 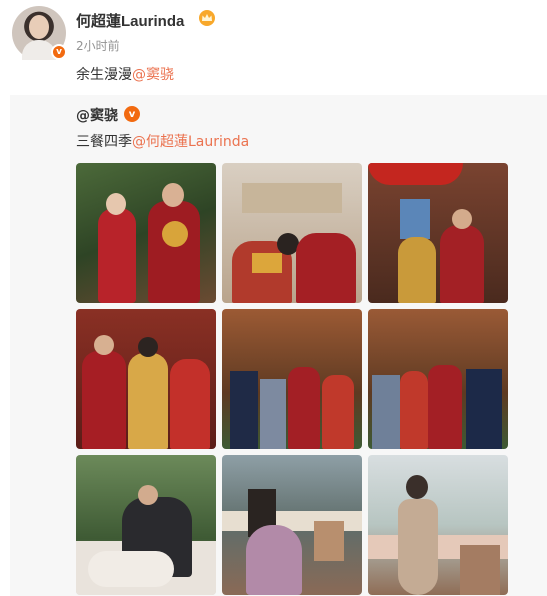 I want to click on post-text: 余生漫漫@窦骁, so click(x=125, y=74).